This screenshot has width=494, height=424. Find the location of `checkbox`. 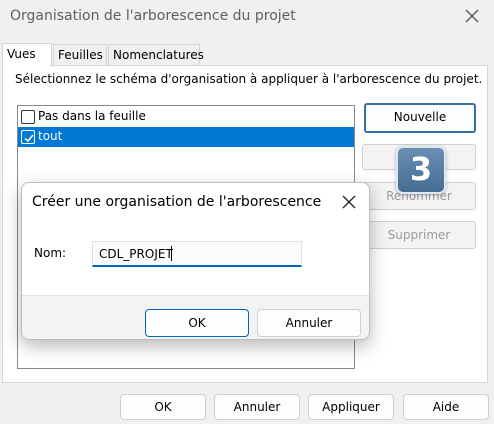

checkbox is located at coordinates (28, 117).